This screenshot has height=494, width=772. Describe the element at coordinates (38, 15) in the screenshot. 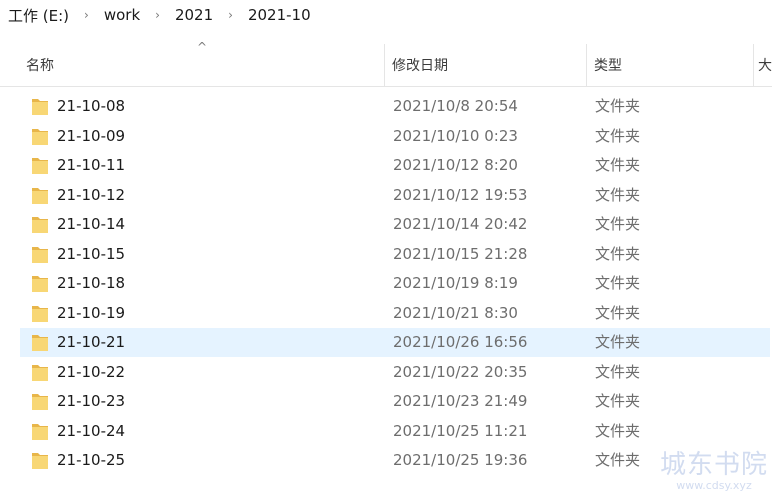

I see `breadcrumb-item-drive: 工作 (E:)` at that location.